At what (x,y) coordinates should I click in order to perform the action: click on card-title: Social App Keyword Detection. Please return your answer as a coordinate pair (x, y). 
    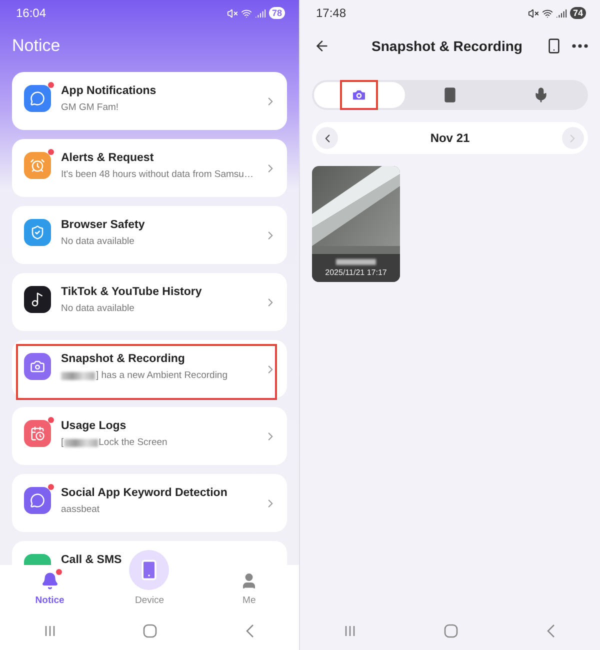
    Looking at the image, I should click on (144, 493).